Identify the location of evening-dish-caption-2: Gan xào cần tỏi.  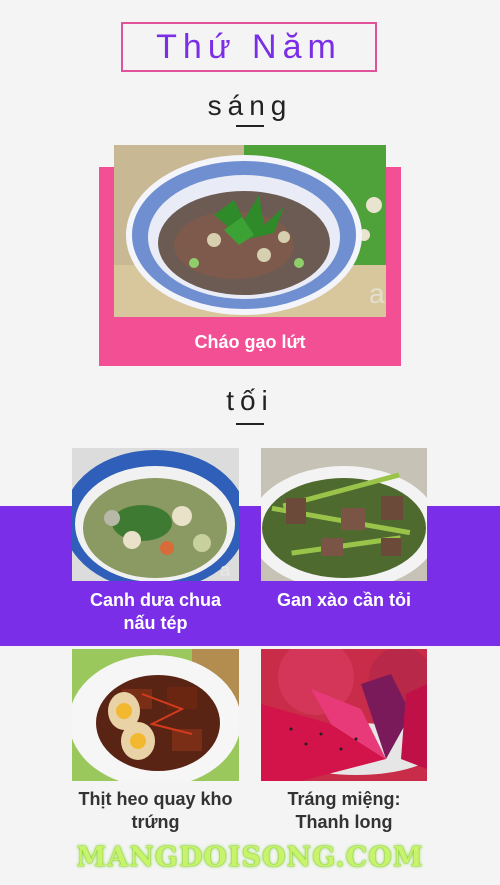
(344, 600).